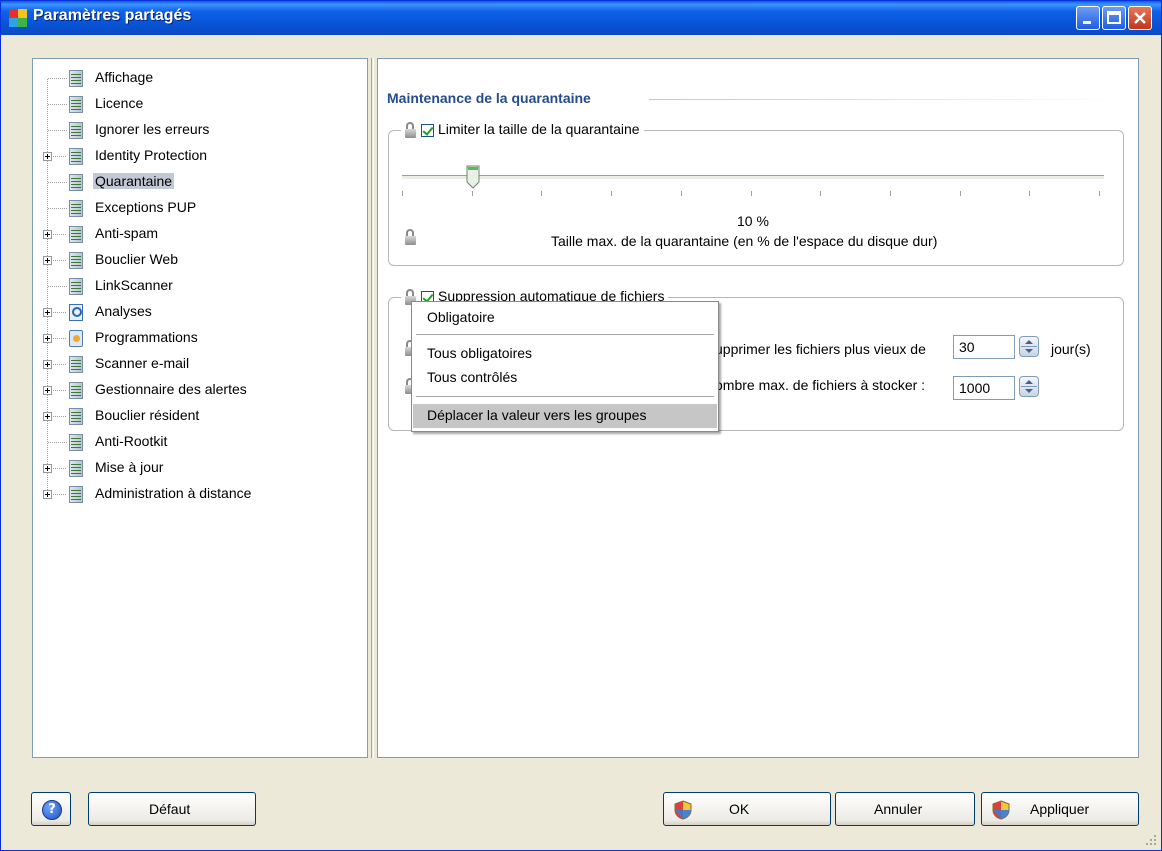 Image resolution: width=1162 pixels, height=851 pixels. Describe the element at coordinates (1029, 346) in the screenshot. I see `max-age-stepper` at that location.